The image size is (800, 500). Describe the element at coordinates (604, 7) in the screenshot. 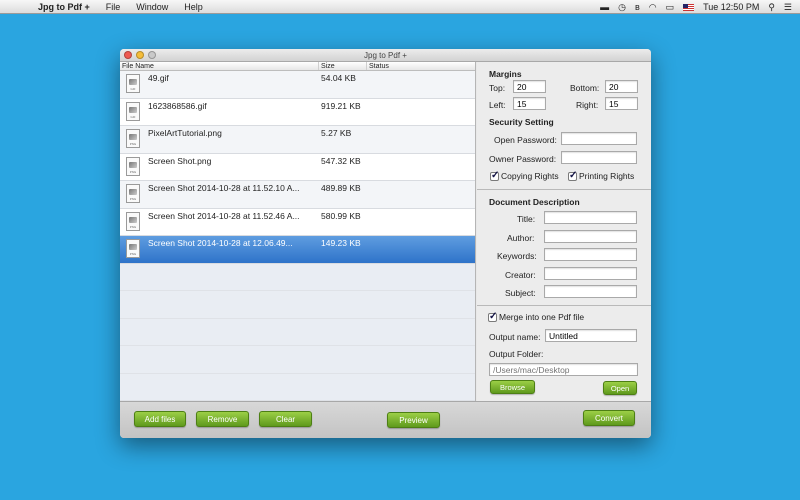

I see `cloud-sync-icon: ▬` at that location.